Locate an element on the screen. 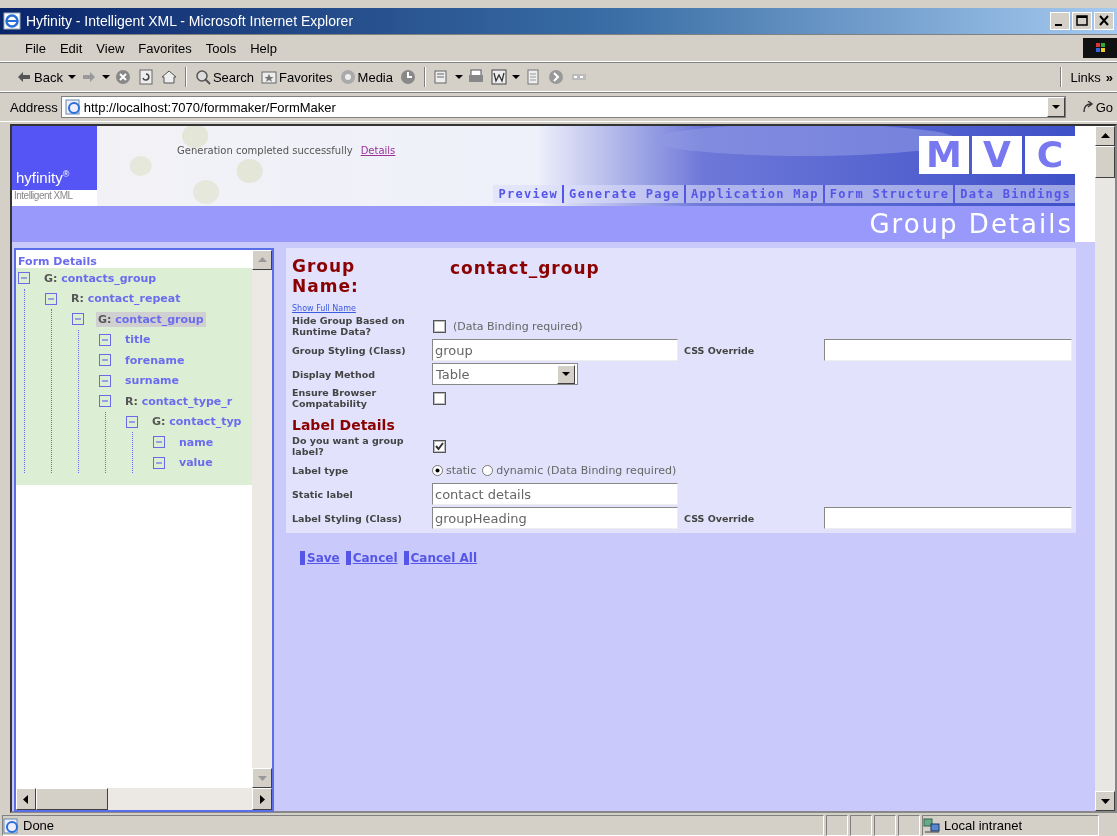 This screenshot has height=836, width=1117. form-link-button: Save is located at coordinates (320, 558).